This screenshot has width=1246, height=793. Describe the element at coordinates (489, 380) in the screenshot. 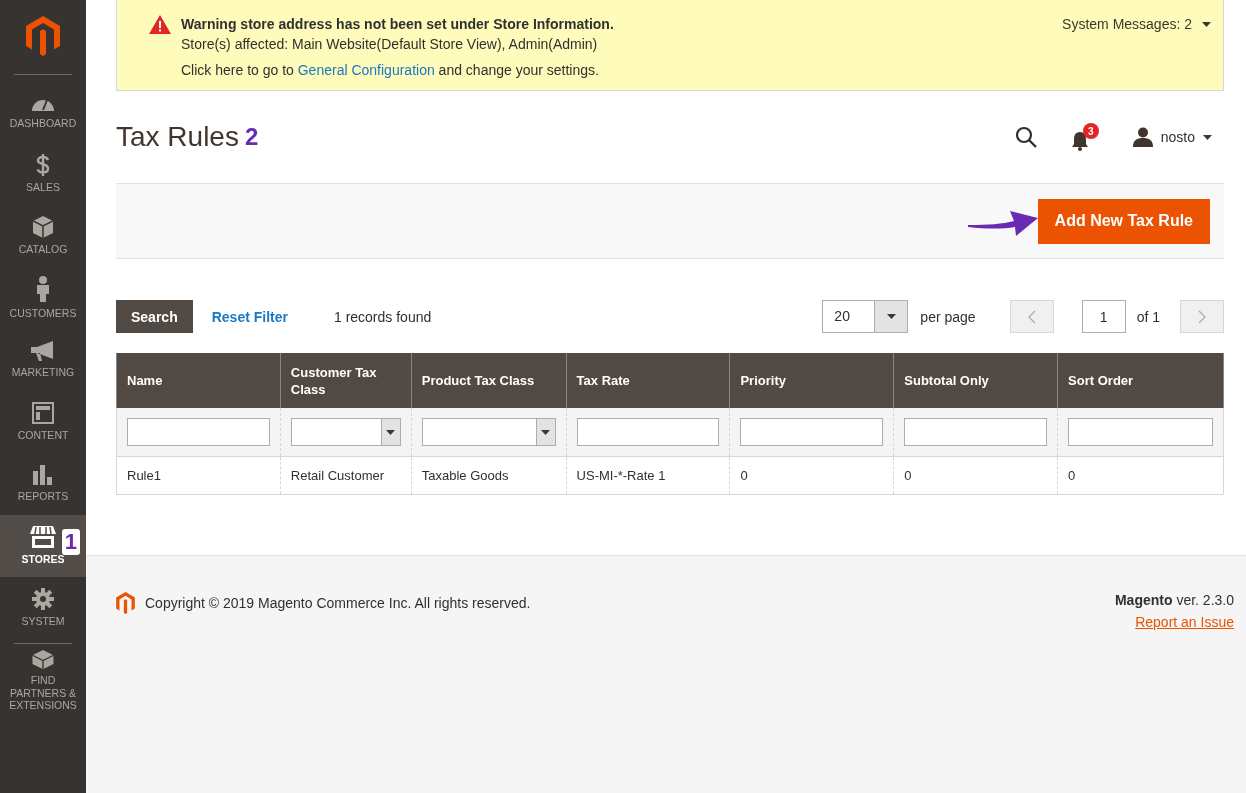

I see `column-header: Product Tax Class` at that location.